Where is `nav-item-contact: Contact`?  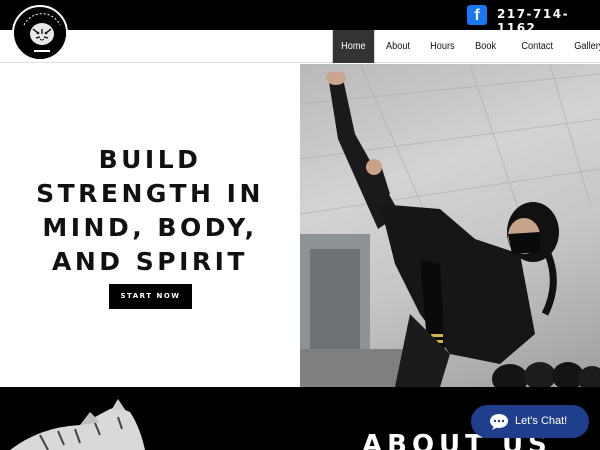 nav-item-contact: Contact is located at coordinates (538, 46).